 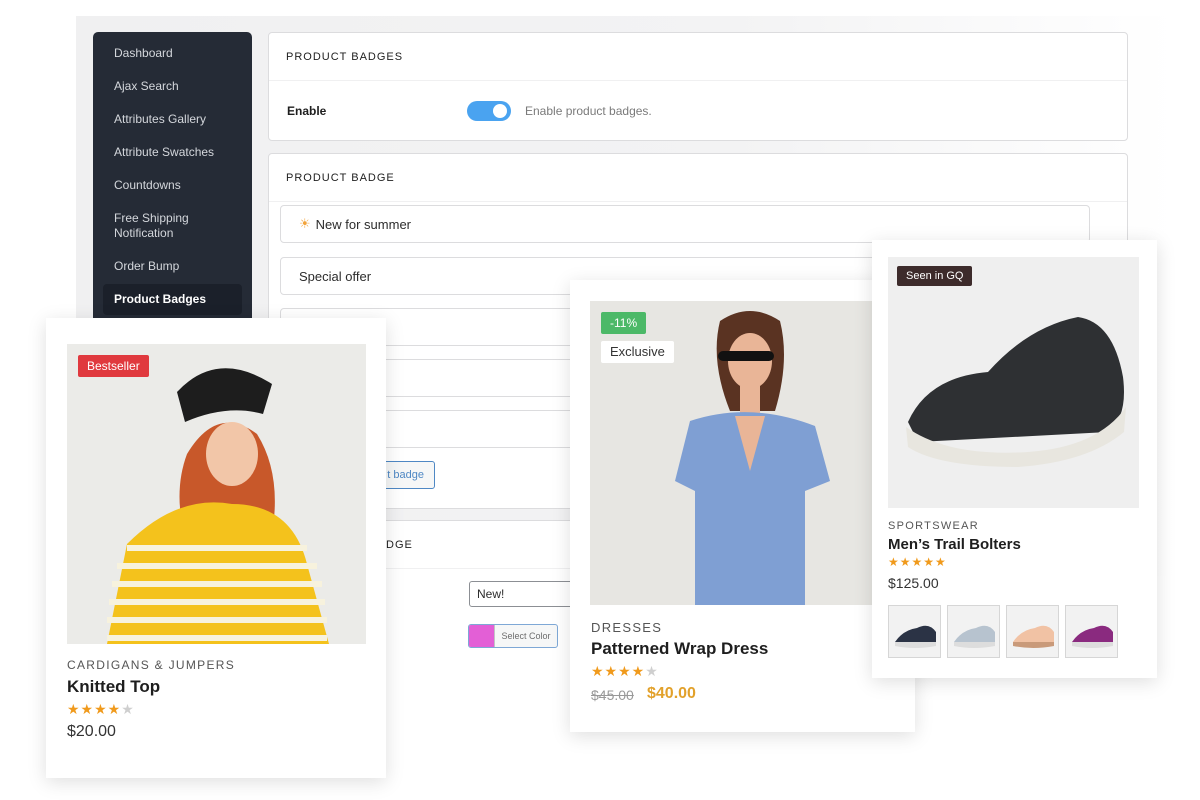 I want to click on enable-label: Enable, so click(x=307, y=111).